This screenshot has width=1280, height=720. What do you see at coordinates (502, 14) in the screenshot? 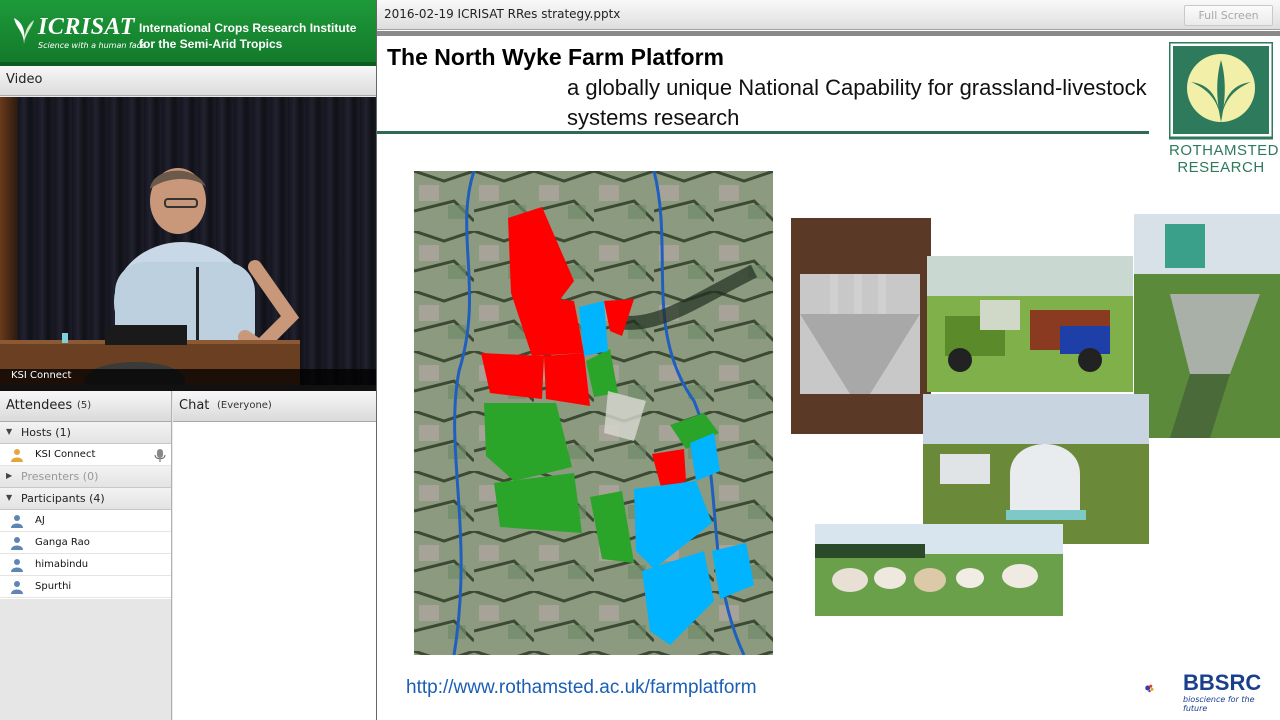
I see `shared-filename: 2016-02-19 ICRISAT RRes strategy.pptx` at bounding box center [502, 14].